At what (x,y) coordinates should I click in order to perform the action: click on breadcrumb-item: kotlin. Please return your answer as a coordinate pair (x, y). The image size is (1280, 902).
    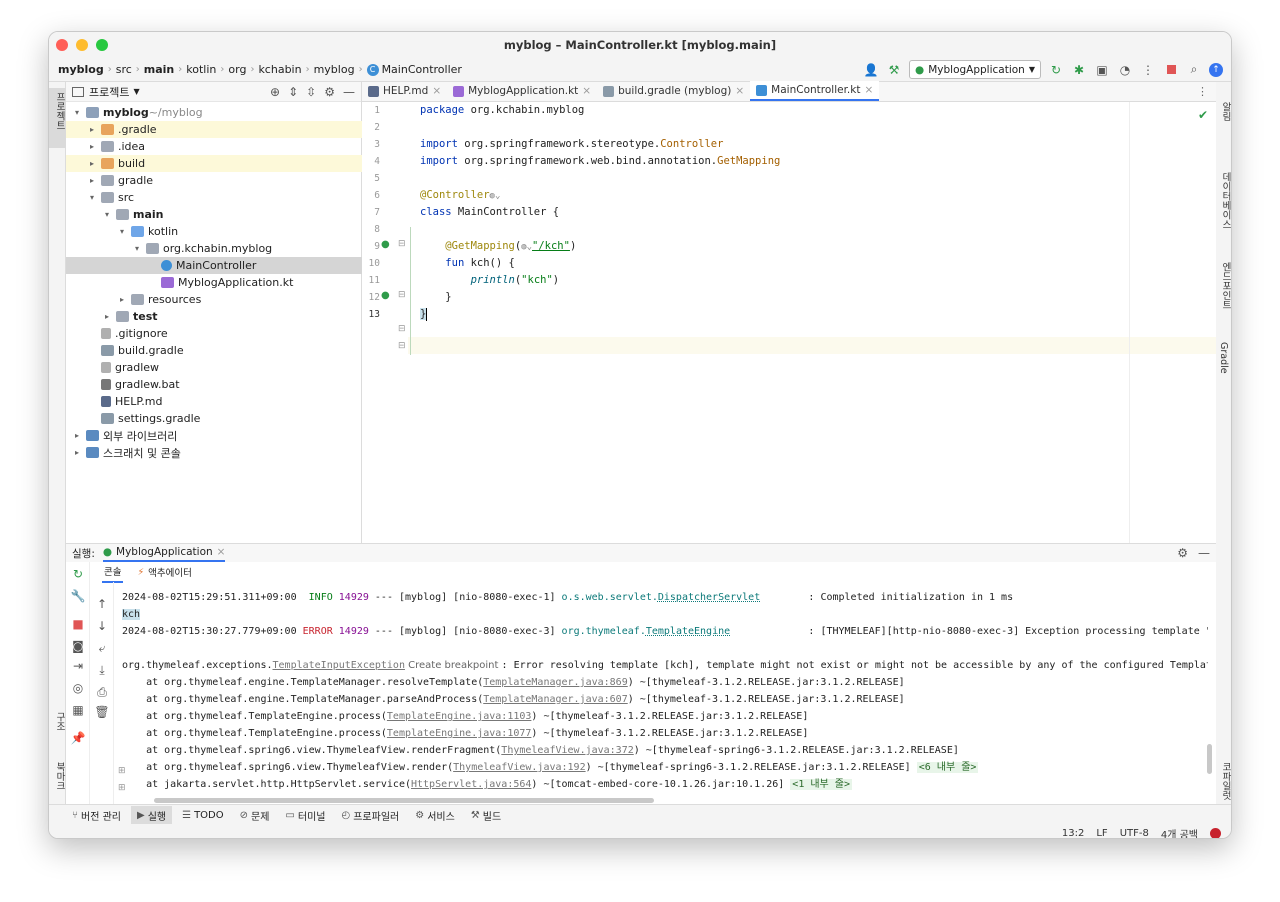
    Looking at the image, I should click on (201, 69).